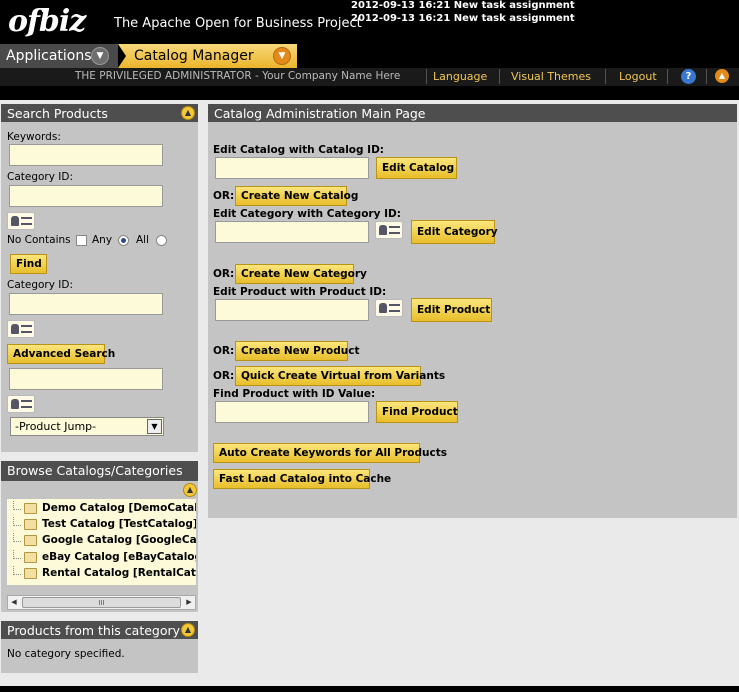  What do you see at coordinates (86, 379) in the screenshot?
I see `product-jump-input` at bounding box center [86, 379].